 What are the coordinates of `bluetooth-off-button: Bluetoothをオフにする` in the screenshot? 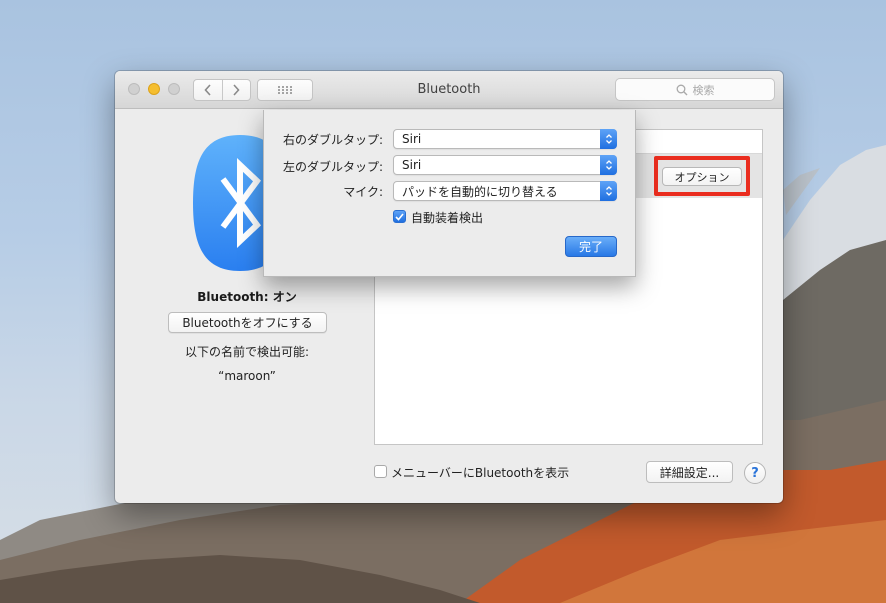 It's located at (247, 322).